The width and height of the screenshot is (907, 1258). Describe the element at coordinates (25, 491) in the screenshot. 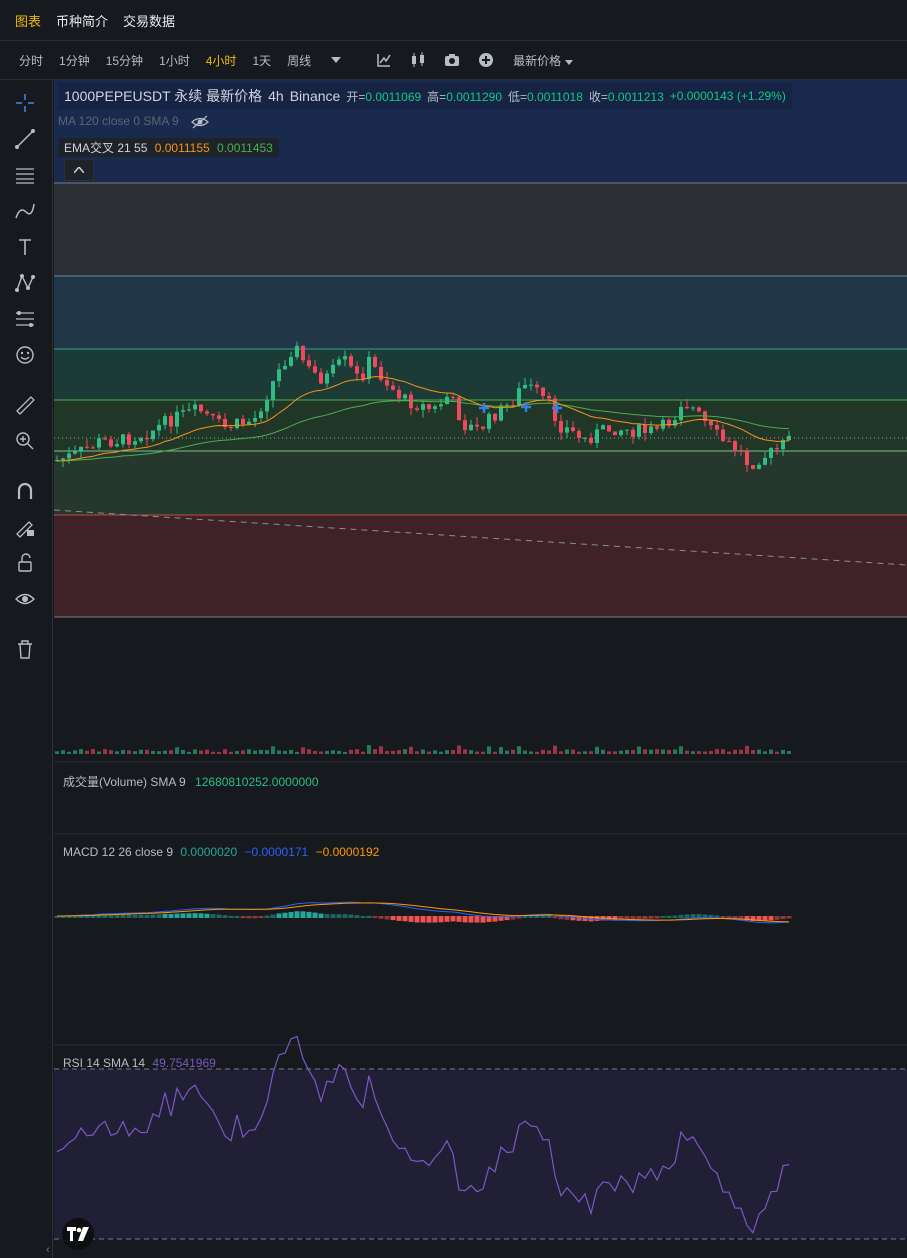

I see `magnet-icon` at that location.